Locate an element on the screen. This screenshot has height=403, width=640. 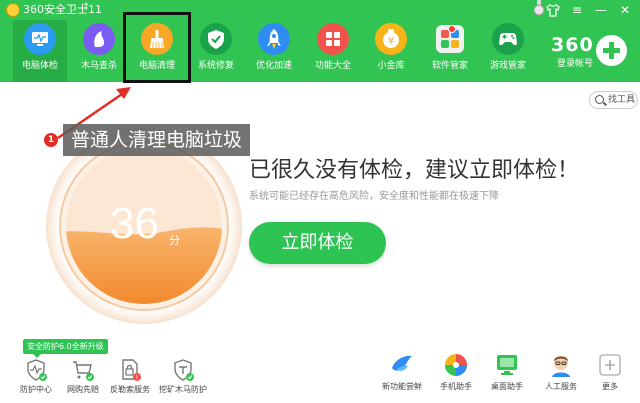
bottom-item-label: 更多 is located at coordinates (610, 386).